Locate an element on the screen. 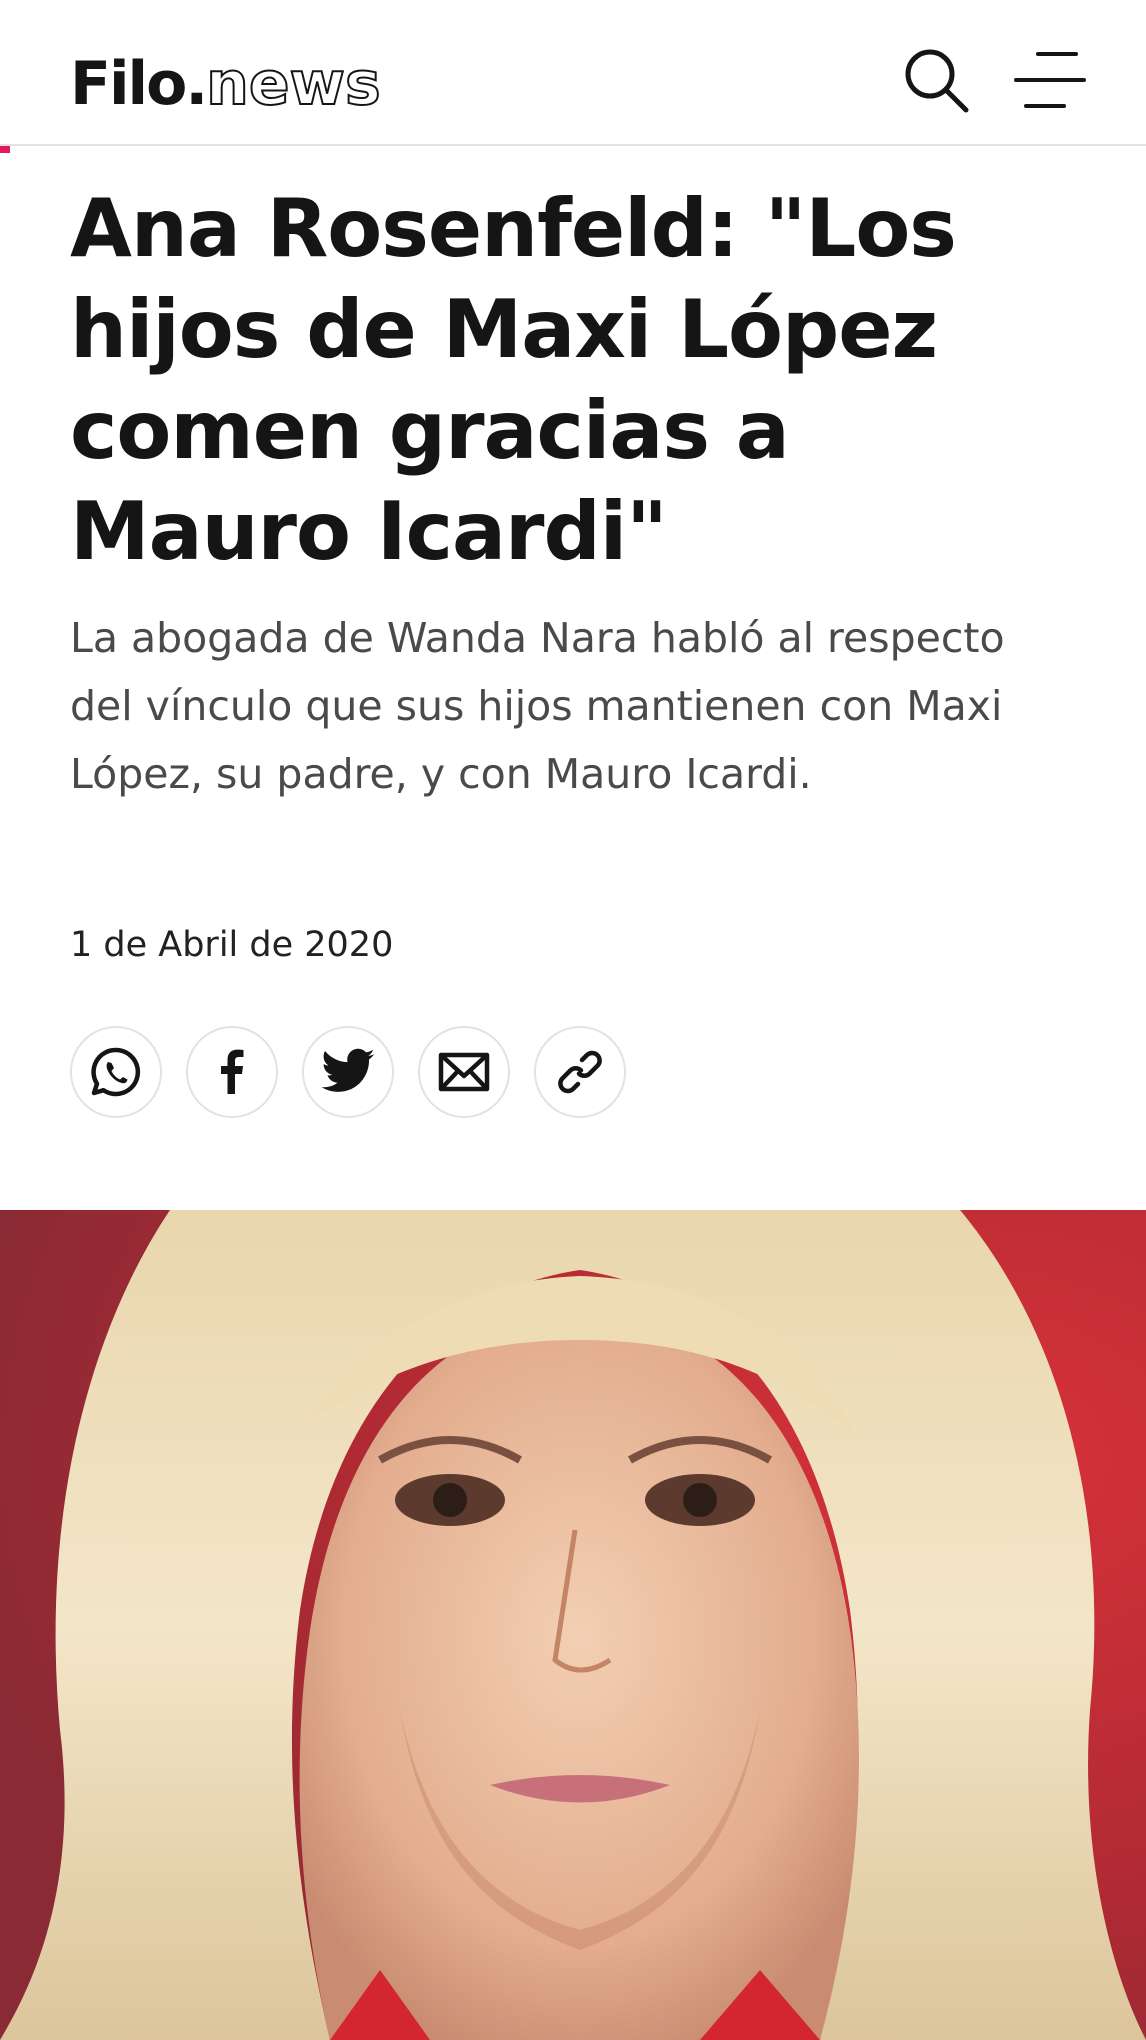 Image resolution: width=1146 pixels, height=2040 pixels. share-twitter-button is located at coordinates (348, 1072).